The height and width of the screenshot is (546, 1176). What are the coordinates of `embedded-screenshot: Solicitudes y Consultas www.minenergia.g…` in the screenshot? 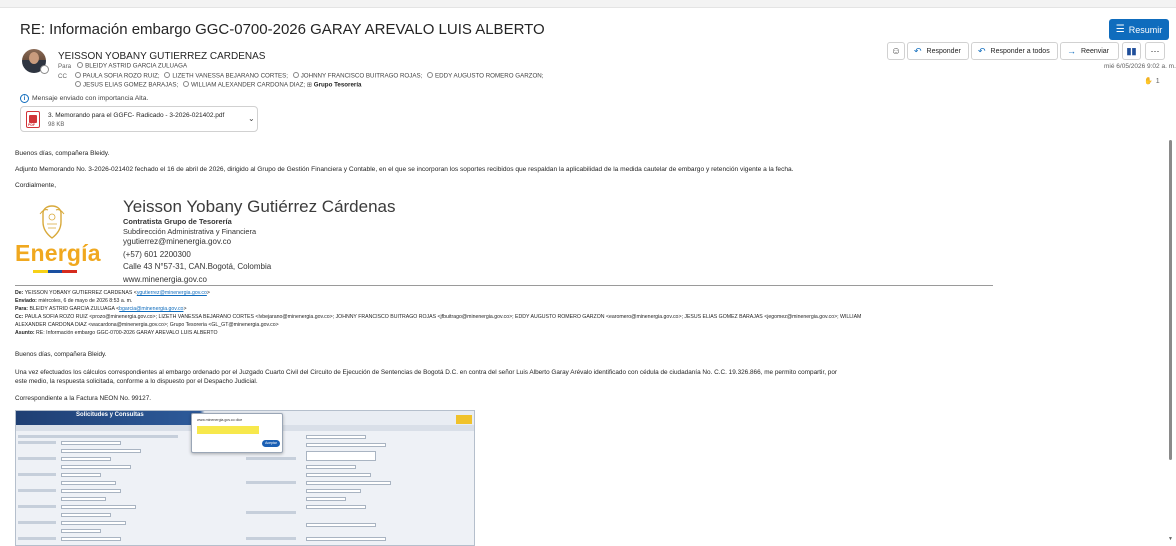 It's located at (245, 478).